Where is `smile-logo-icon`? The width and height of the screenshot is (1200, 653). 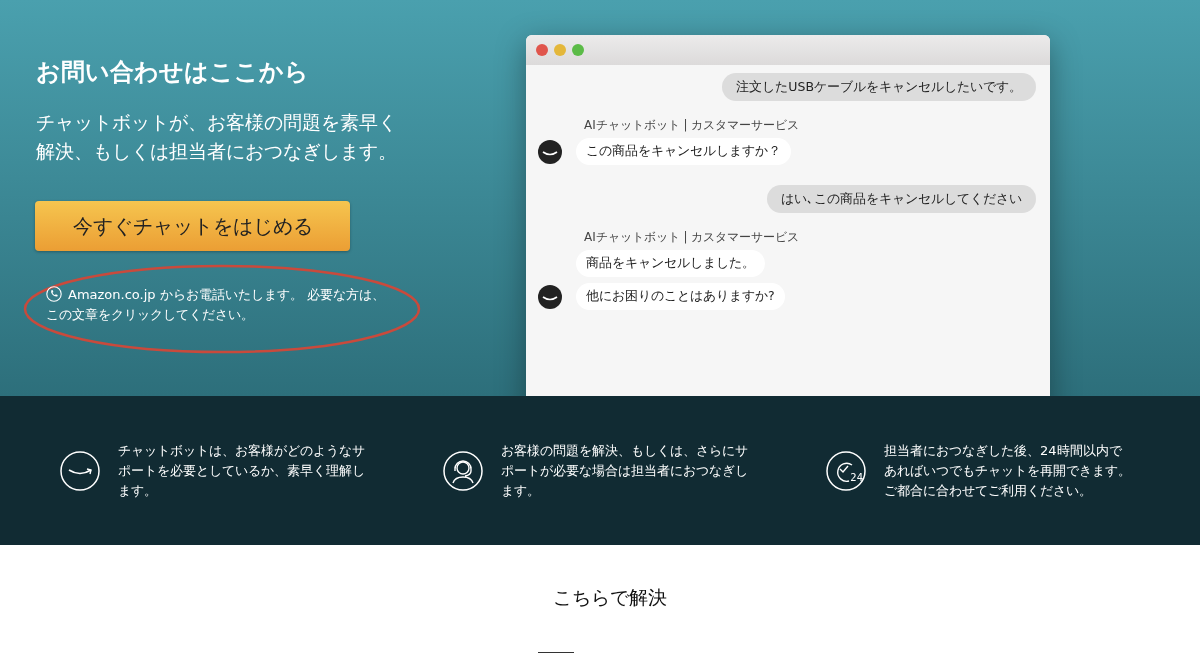 smile-logo-icon is located at coordinates (80, 470).